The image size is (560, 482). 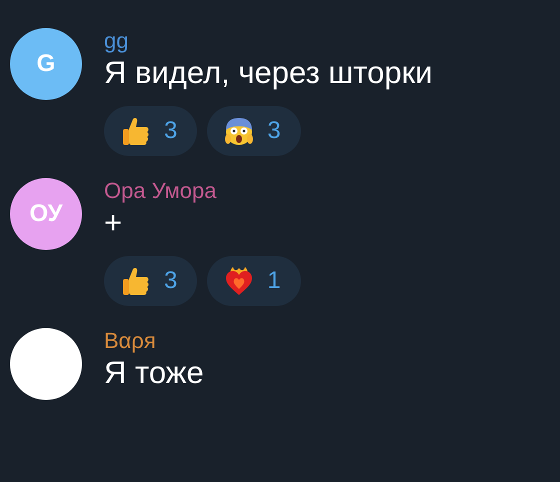 I want to click on author-name: gg, so click(x=117, y=41).